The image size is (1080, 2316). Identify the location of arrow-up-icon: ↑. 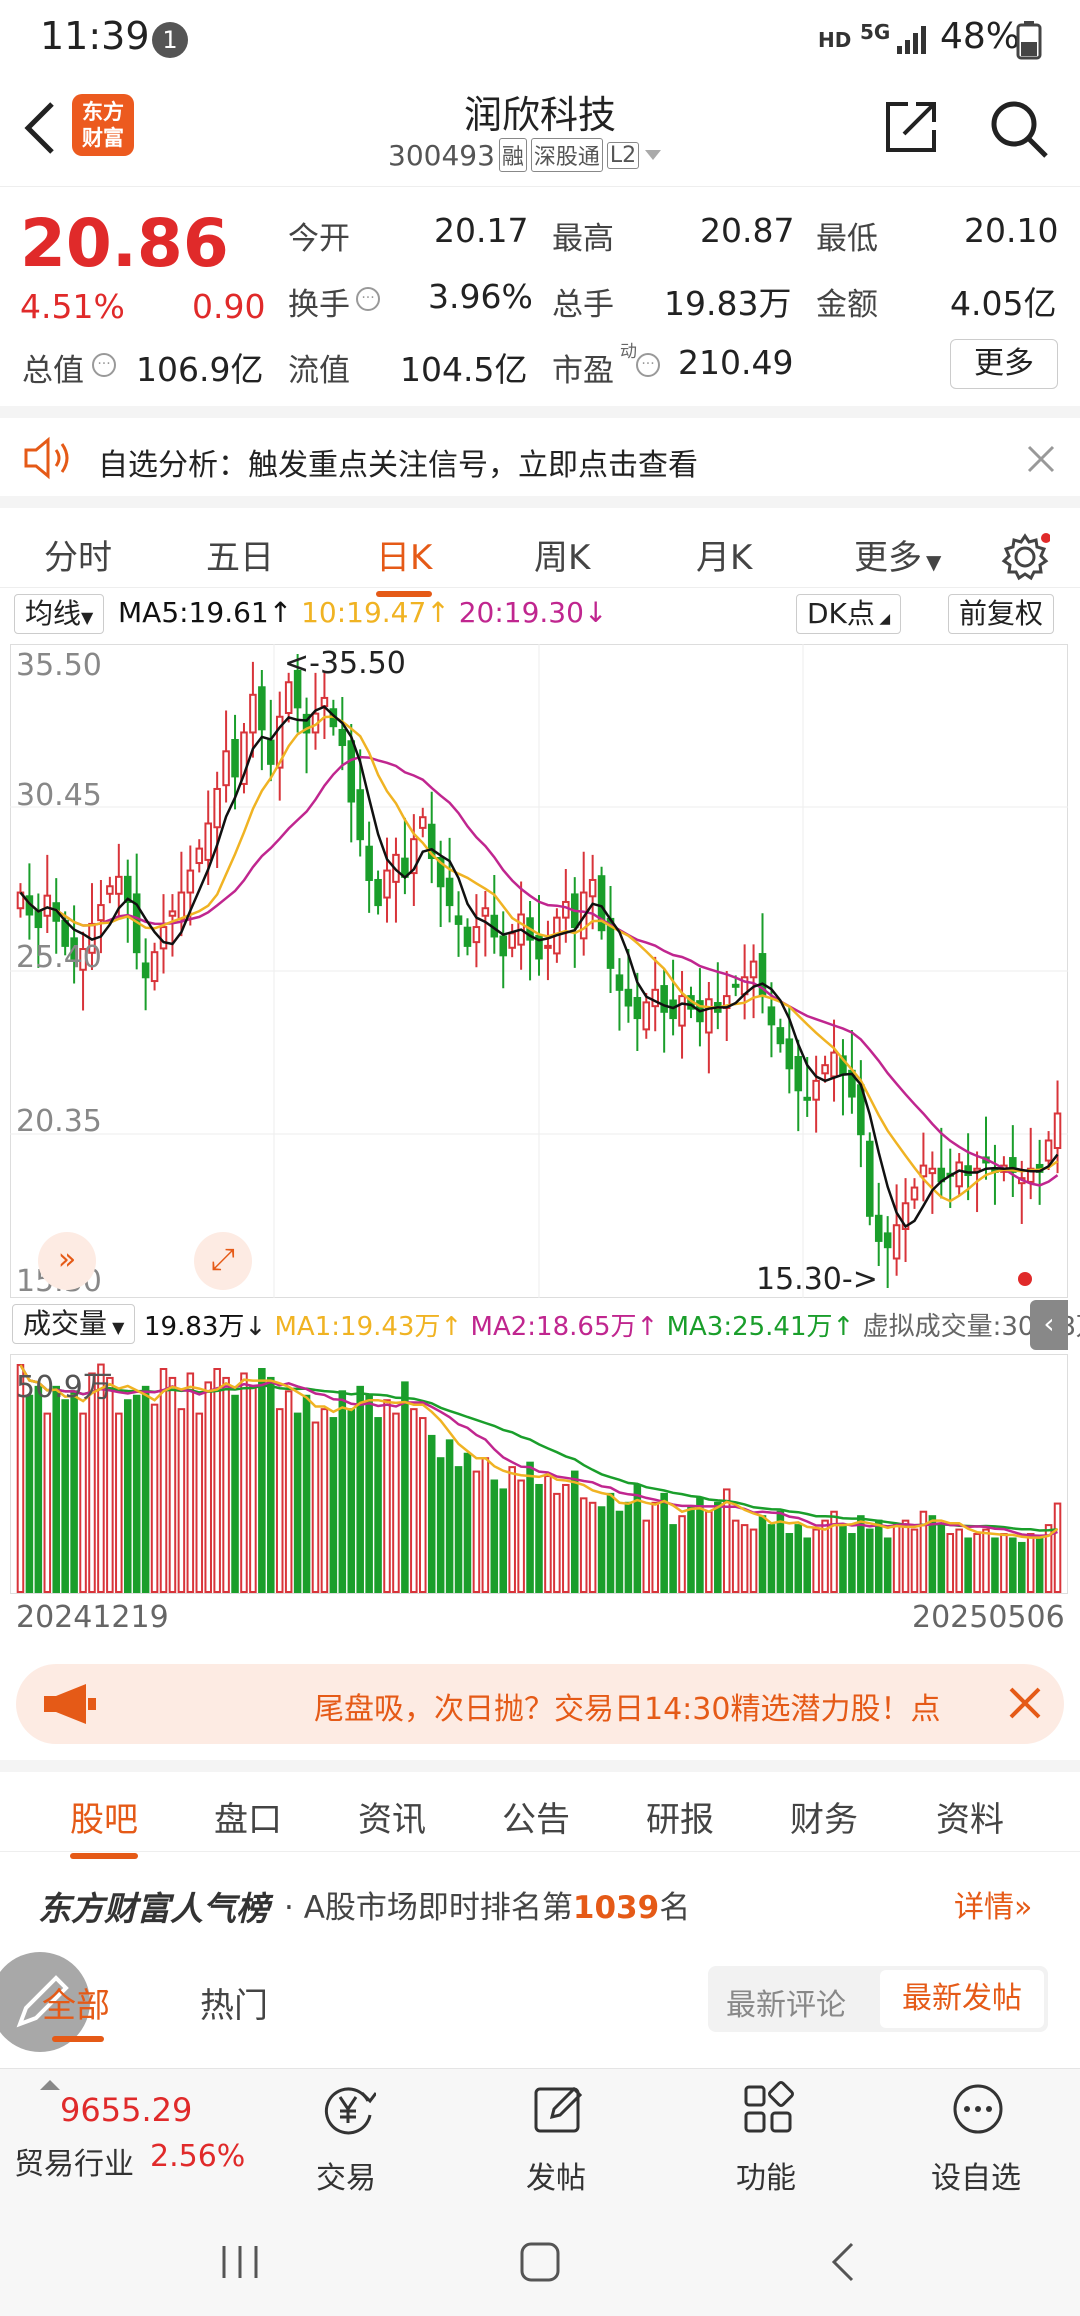
(280, 612).